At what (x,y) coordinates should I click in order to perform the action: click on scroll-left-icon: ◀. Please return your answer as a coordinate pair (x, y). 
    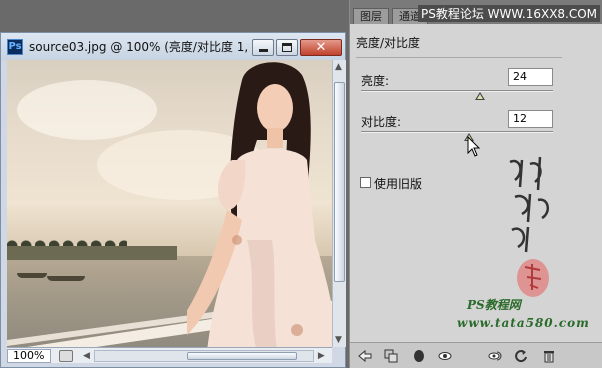
    Looking at the image, I should click on (86, 356).